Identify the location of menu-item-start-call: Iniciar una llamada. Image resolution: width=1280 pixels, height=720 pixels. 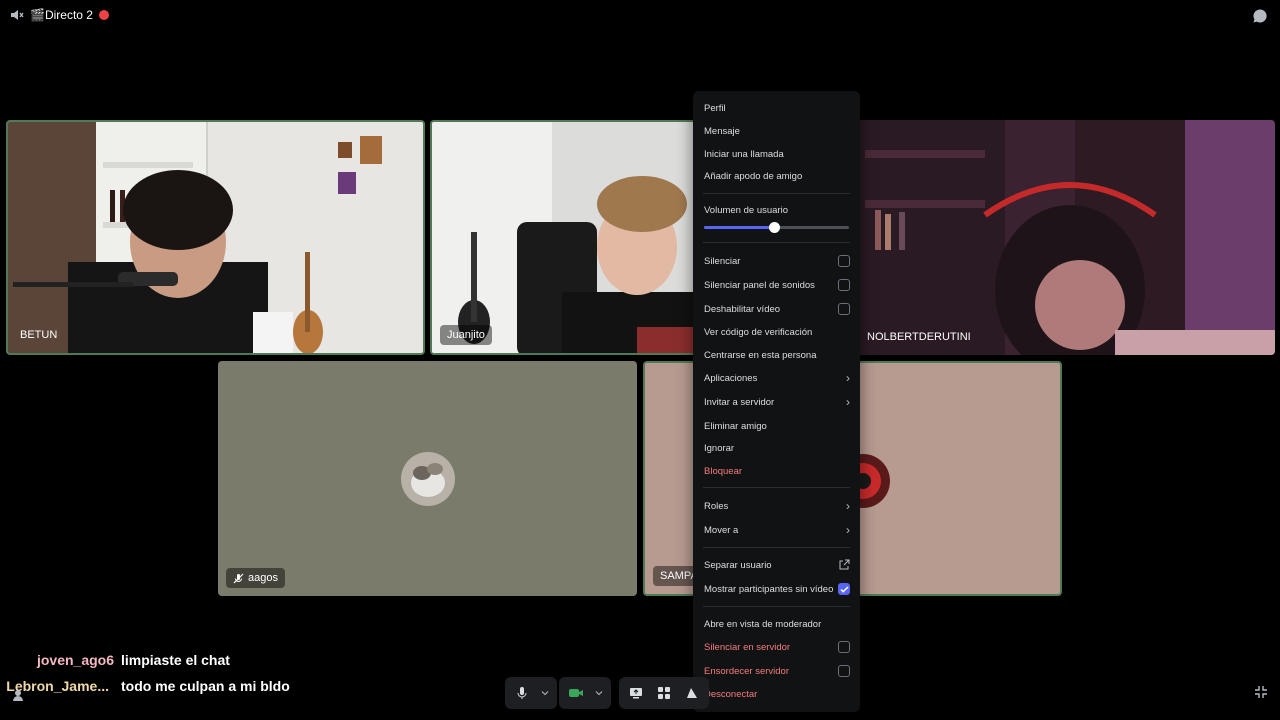
(777, 154).